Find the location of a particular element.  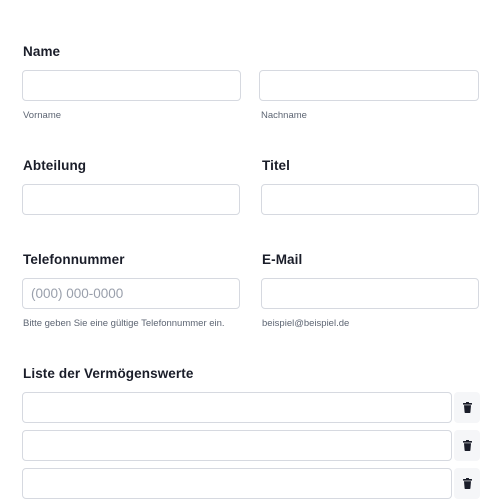

department-input is located at coordinates (131, 199).